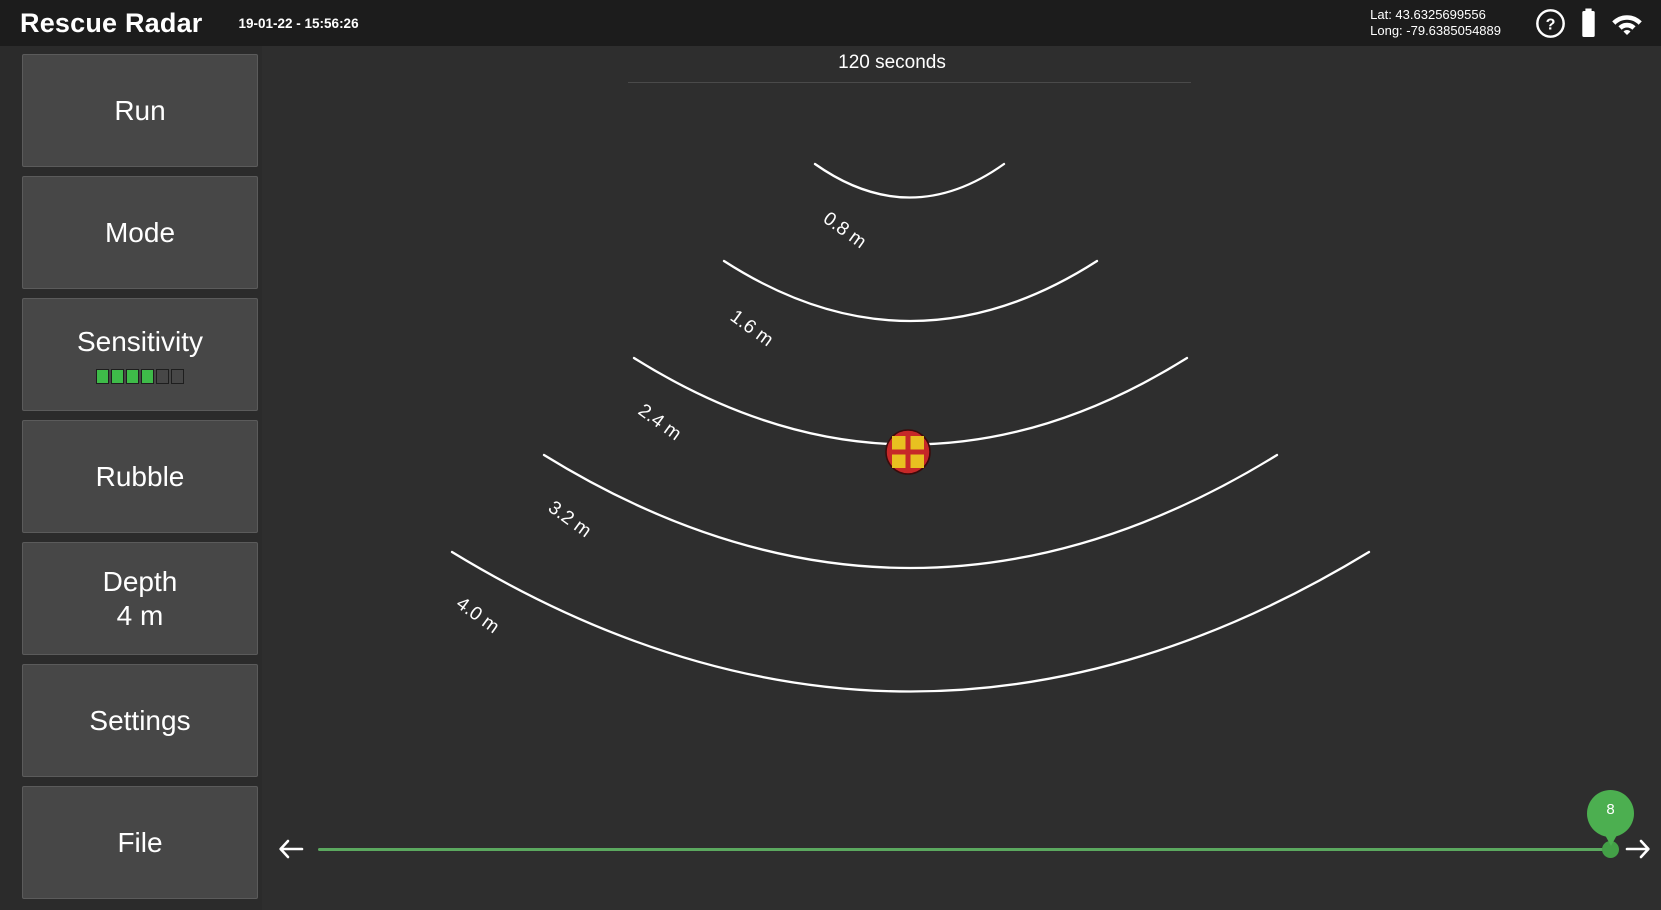 This screenshot has height=910, width=1661. What do you see at coordinates (964, 849) in the screenshot?
I see `slider-track` at bounding box center [964, 849].